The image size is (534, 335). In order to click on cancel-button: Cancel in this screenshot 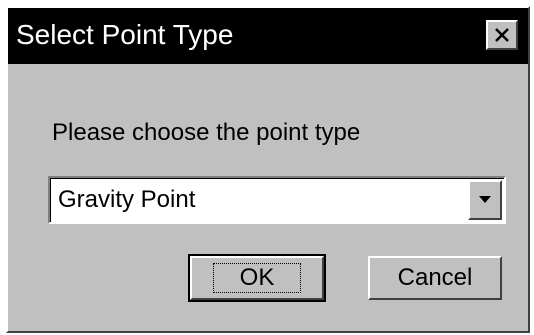, I will do `click(435, 278)`.